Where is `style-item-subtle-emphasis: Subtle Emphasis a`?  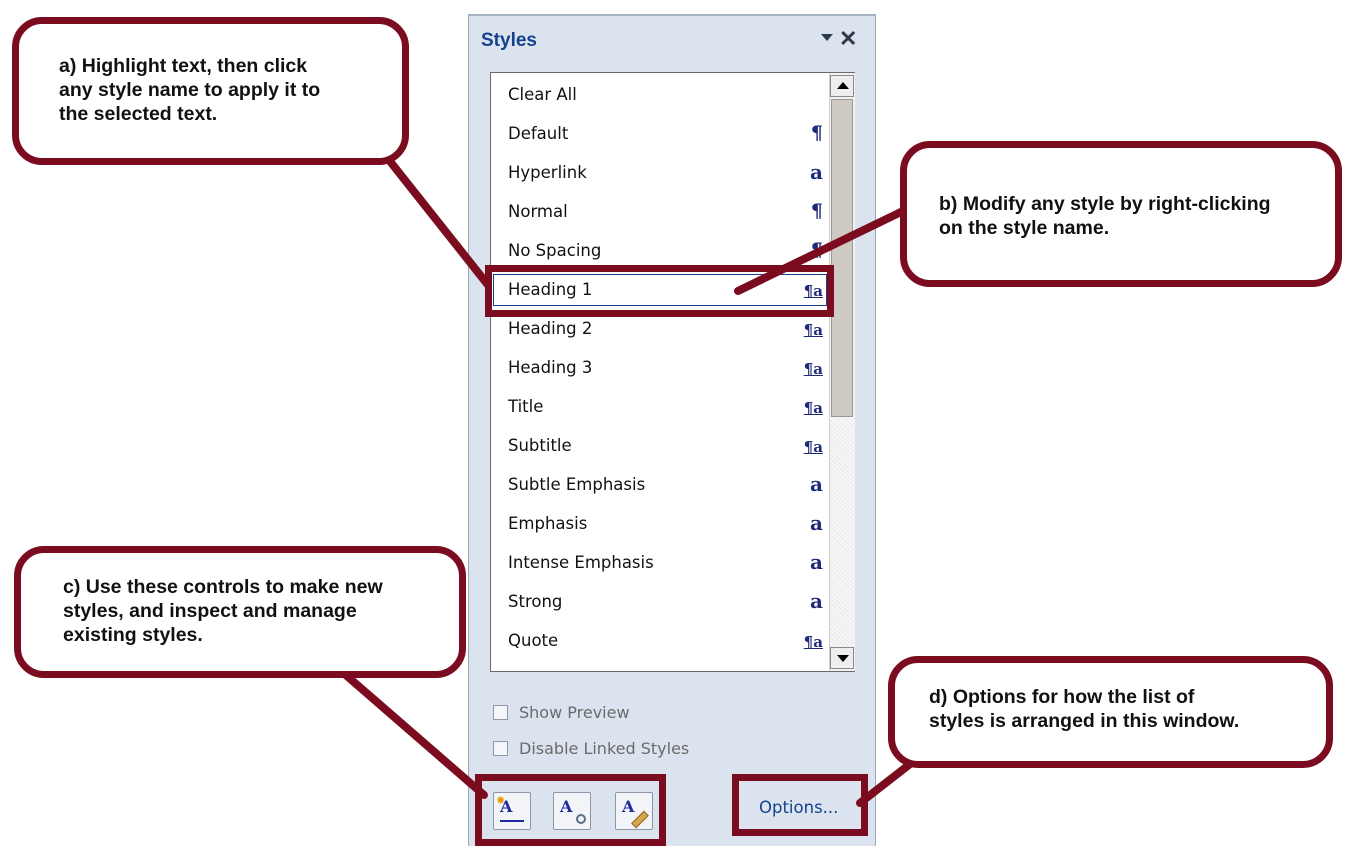 style-item-subtle-emphasis: Subtle Emphasis a is located at coordinates (660, 485).